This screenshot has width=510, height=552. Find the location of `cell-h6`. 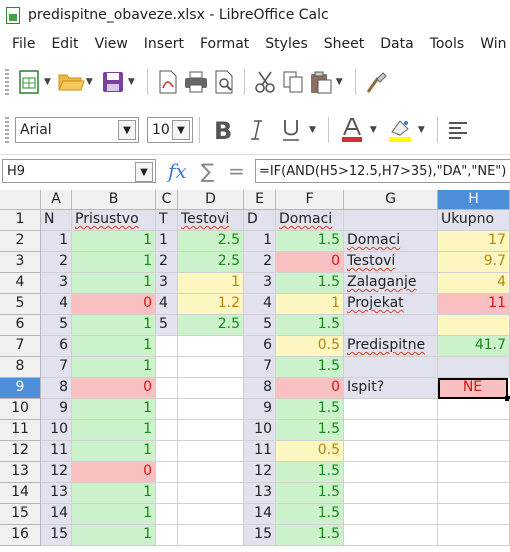

cell-h6 is located at coordinates (474, 325).